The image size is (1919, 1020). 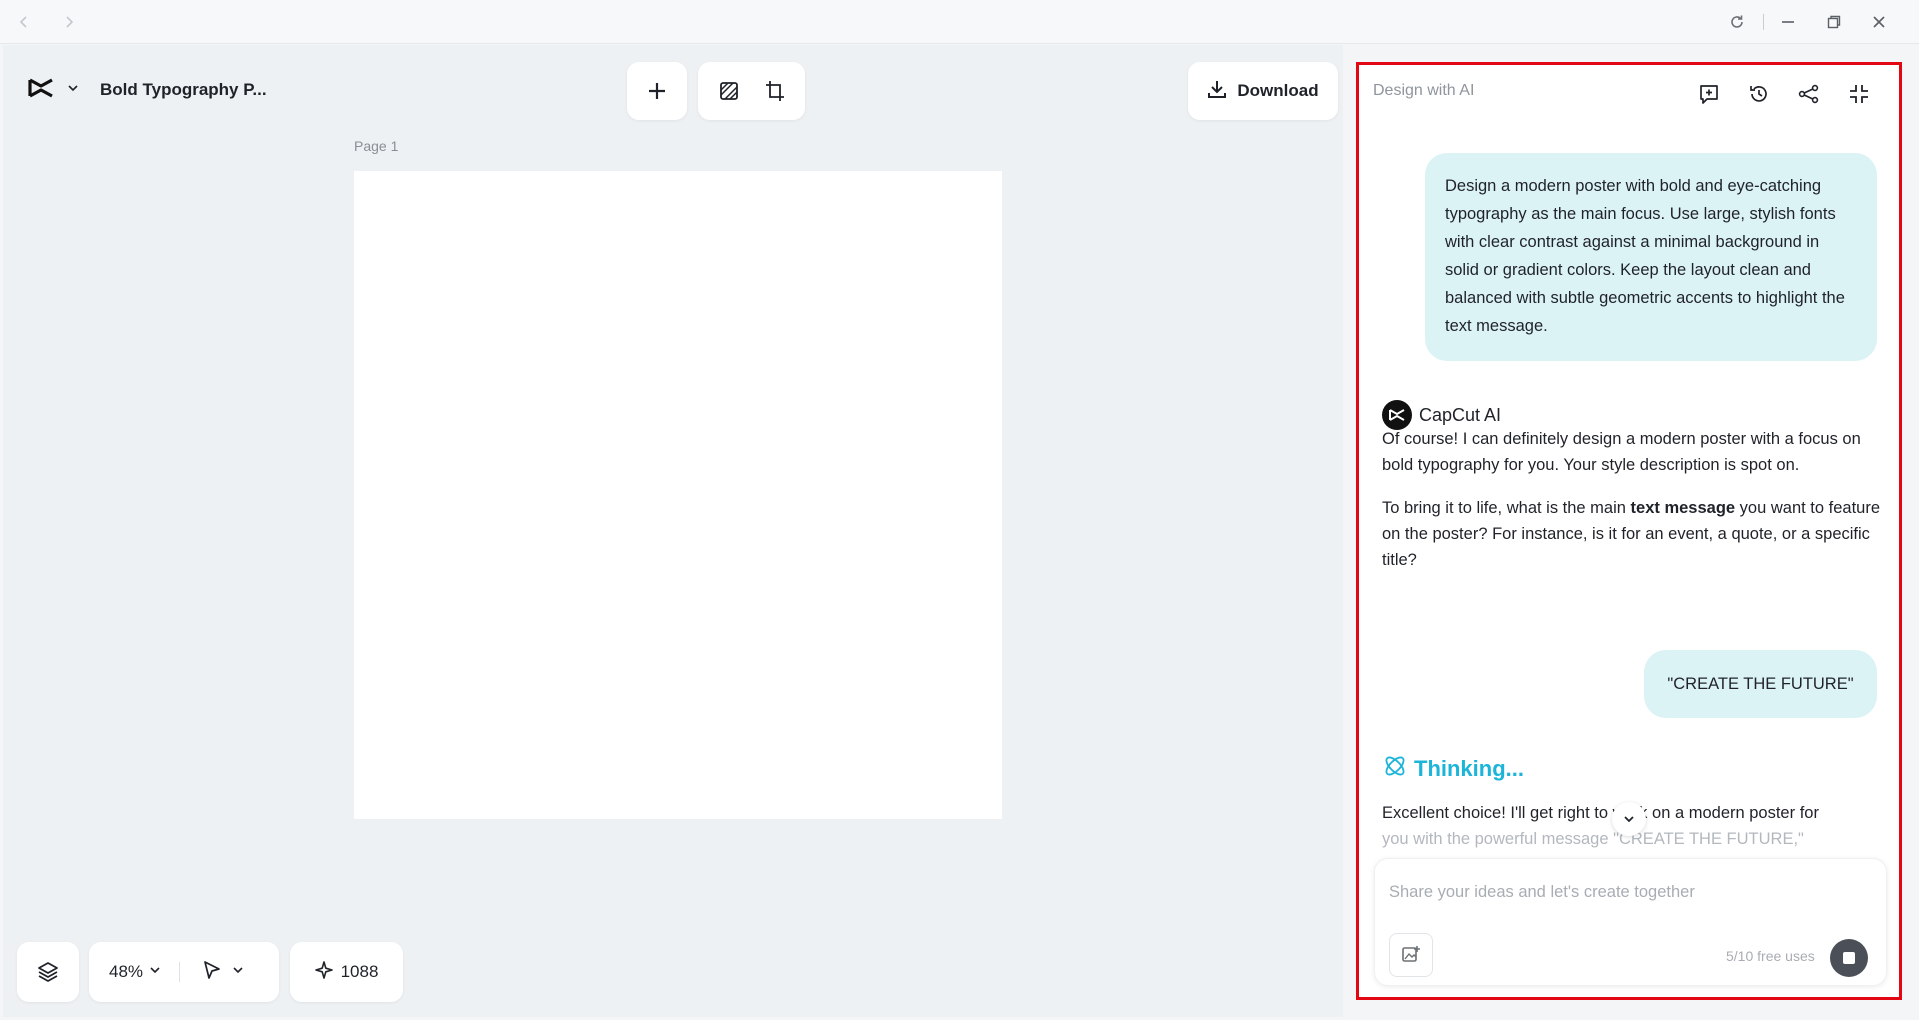 What do you see at coordinates (212, 972) in the screenshot?
I see `pointer-cursor-icon` at bounding box center [212, 972].